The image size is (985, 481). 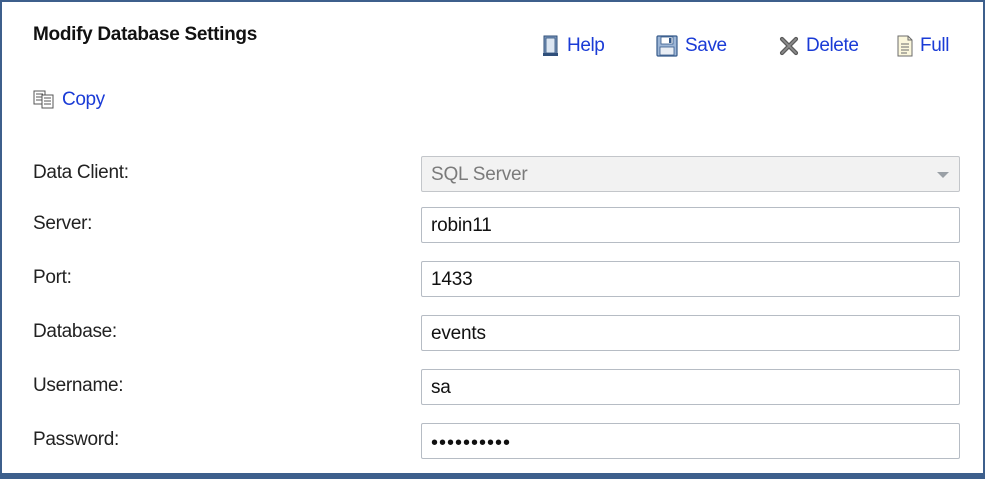 What do you see at coordinates (76, 439) in the screenshot?
I see `password-label: Password:` at bounding box center [76, 439].